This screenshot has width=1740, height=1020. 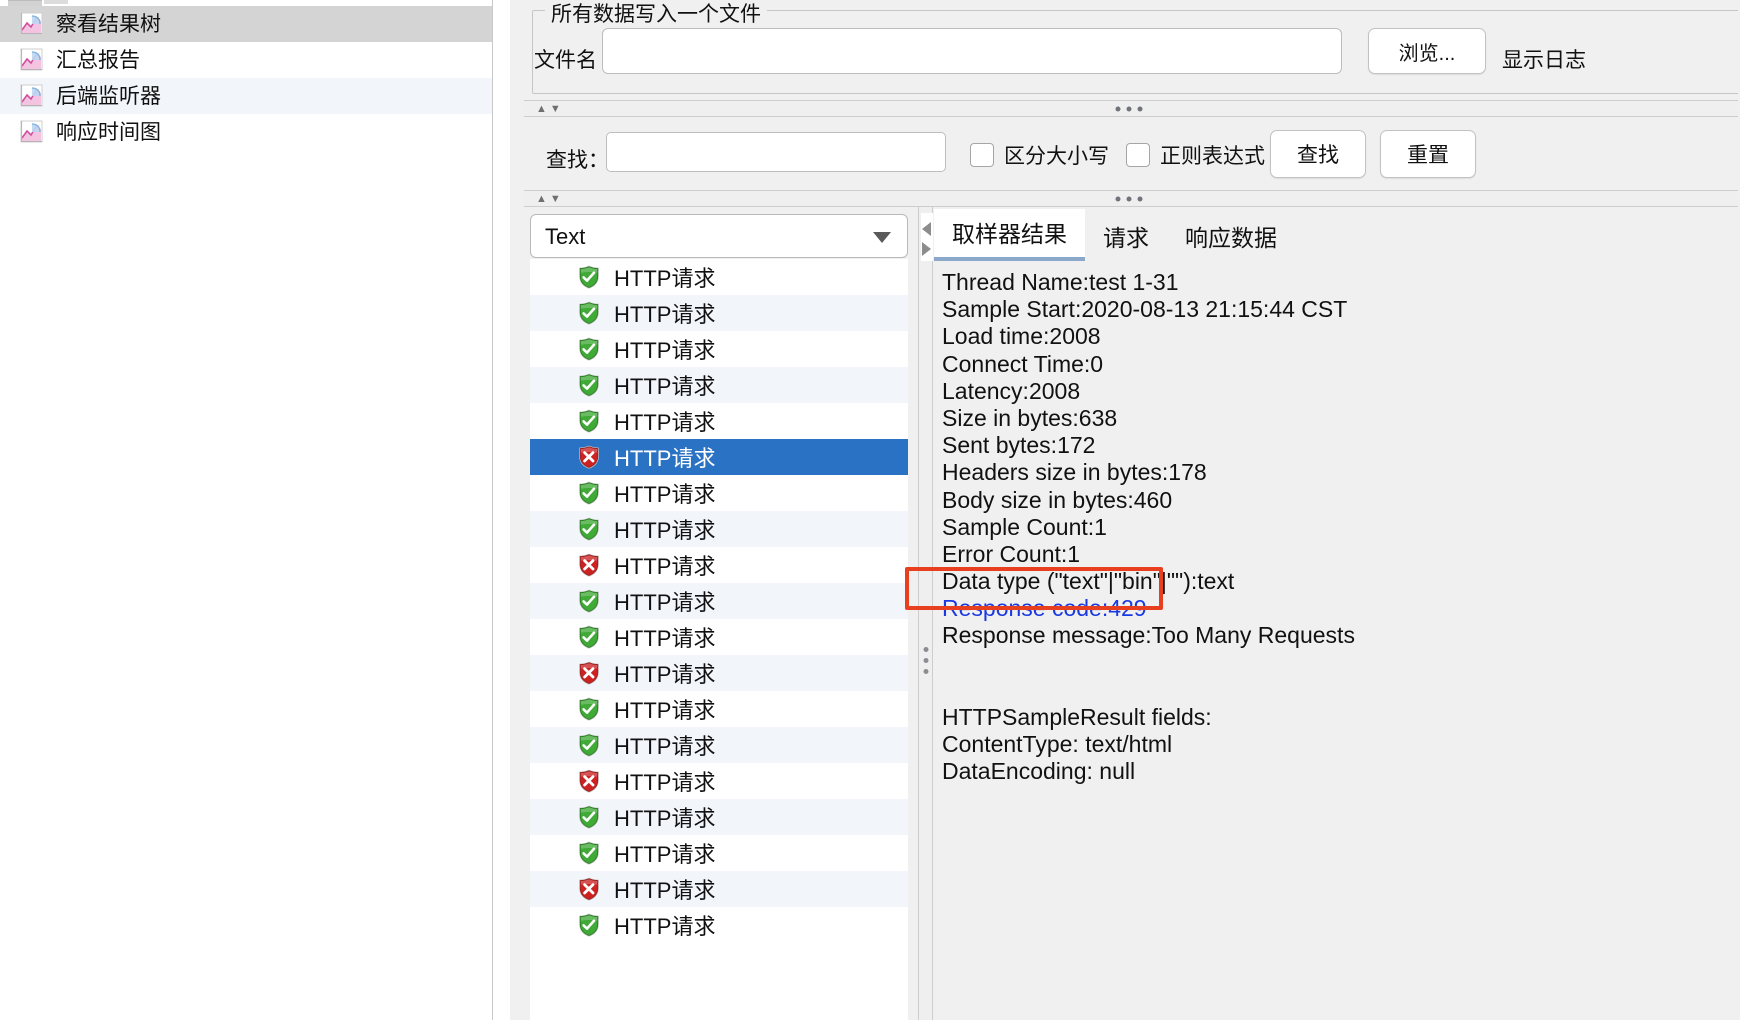 What do you see at coordinates (108, 132) in the screenshot?
I see `tree-item-label: 响应时间图` at bounding box center [108, 132].